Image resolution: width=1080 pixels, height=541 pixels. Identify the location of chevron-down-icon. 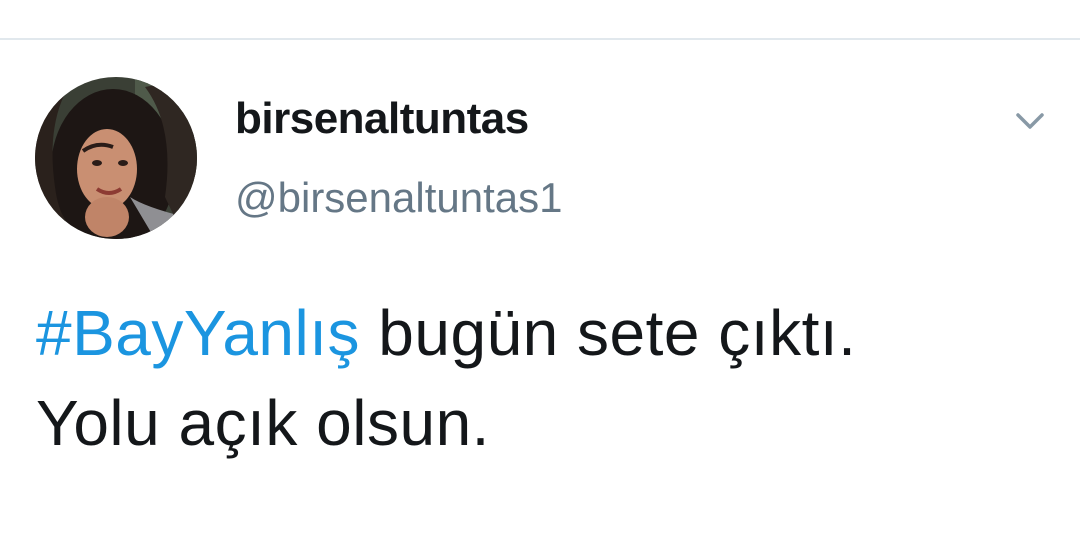
(1030, 121).